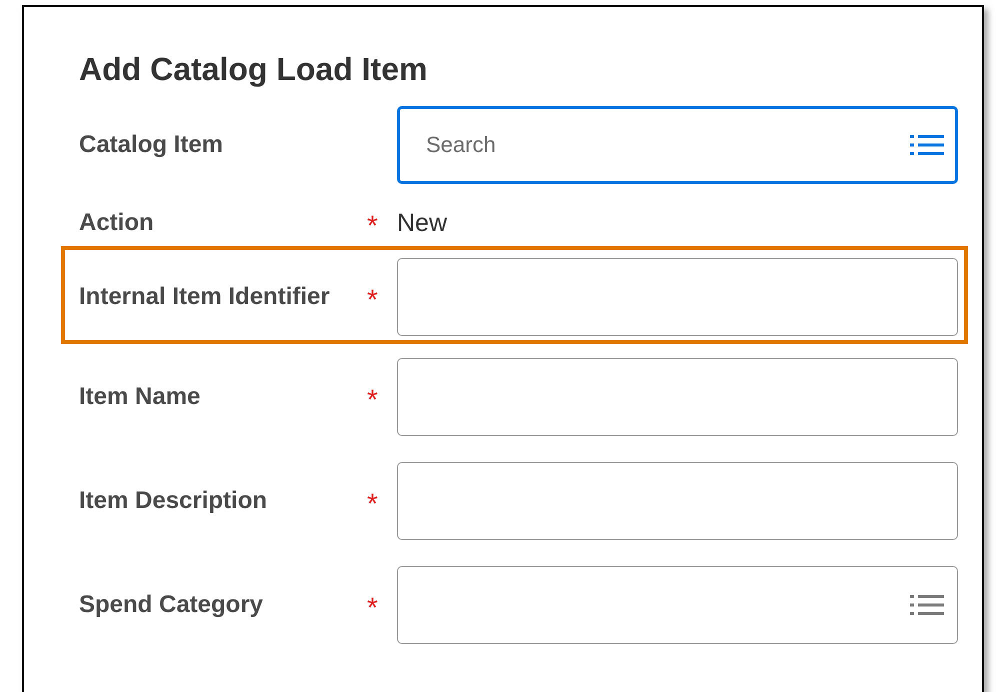 This screenshot has width=999, height=692. What do you see at coordinates (151, 145) in the screenshot?
I see `field-label: Catalog Item` at bounding box center [151, 145].